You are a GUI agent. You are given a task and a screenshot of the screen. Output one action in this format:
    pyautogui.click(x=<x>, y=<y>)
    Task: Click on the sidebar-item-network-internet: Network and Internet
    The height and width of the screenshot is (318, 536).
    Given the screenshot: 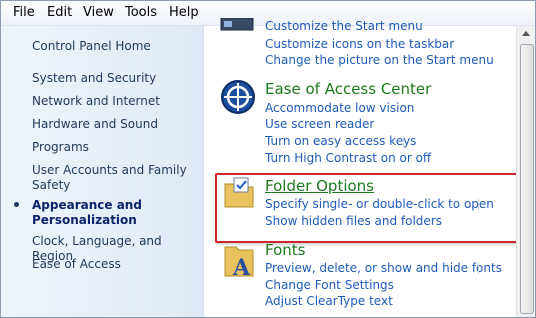 What is the action you would take?
    pyautogui.click(x=114, y=101)
    